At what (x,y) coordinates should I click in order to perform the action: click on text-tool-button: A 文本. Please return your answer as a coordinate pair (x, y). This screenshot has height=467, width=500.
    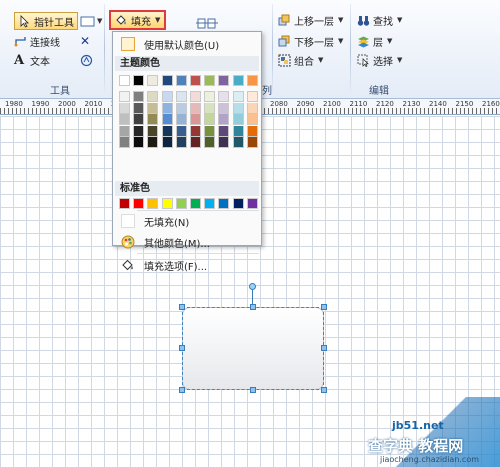
    Looking at the image, I should click on (32, 60).